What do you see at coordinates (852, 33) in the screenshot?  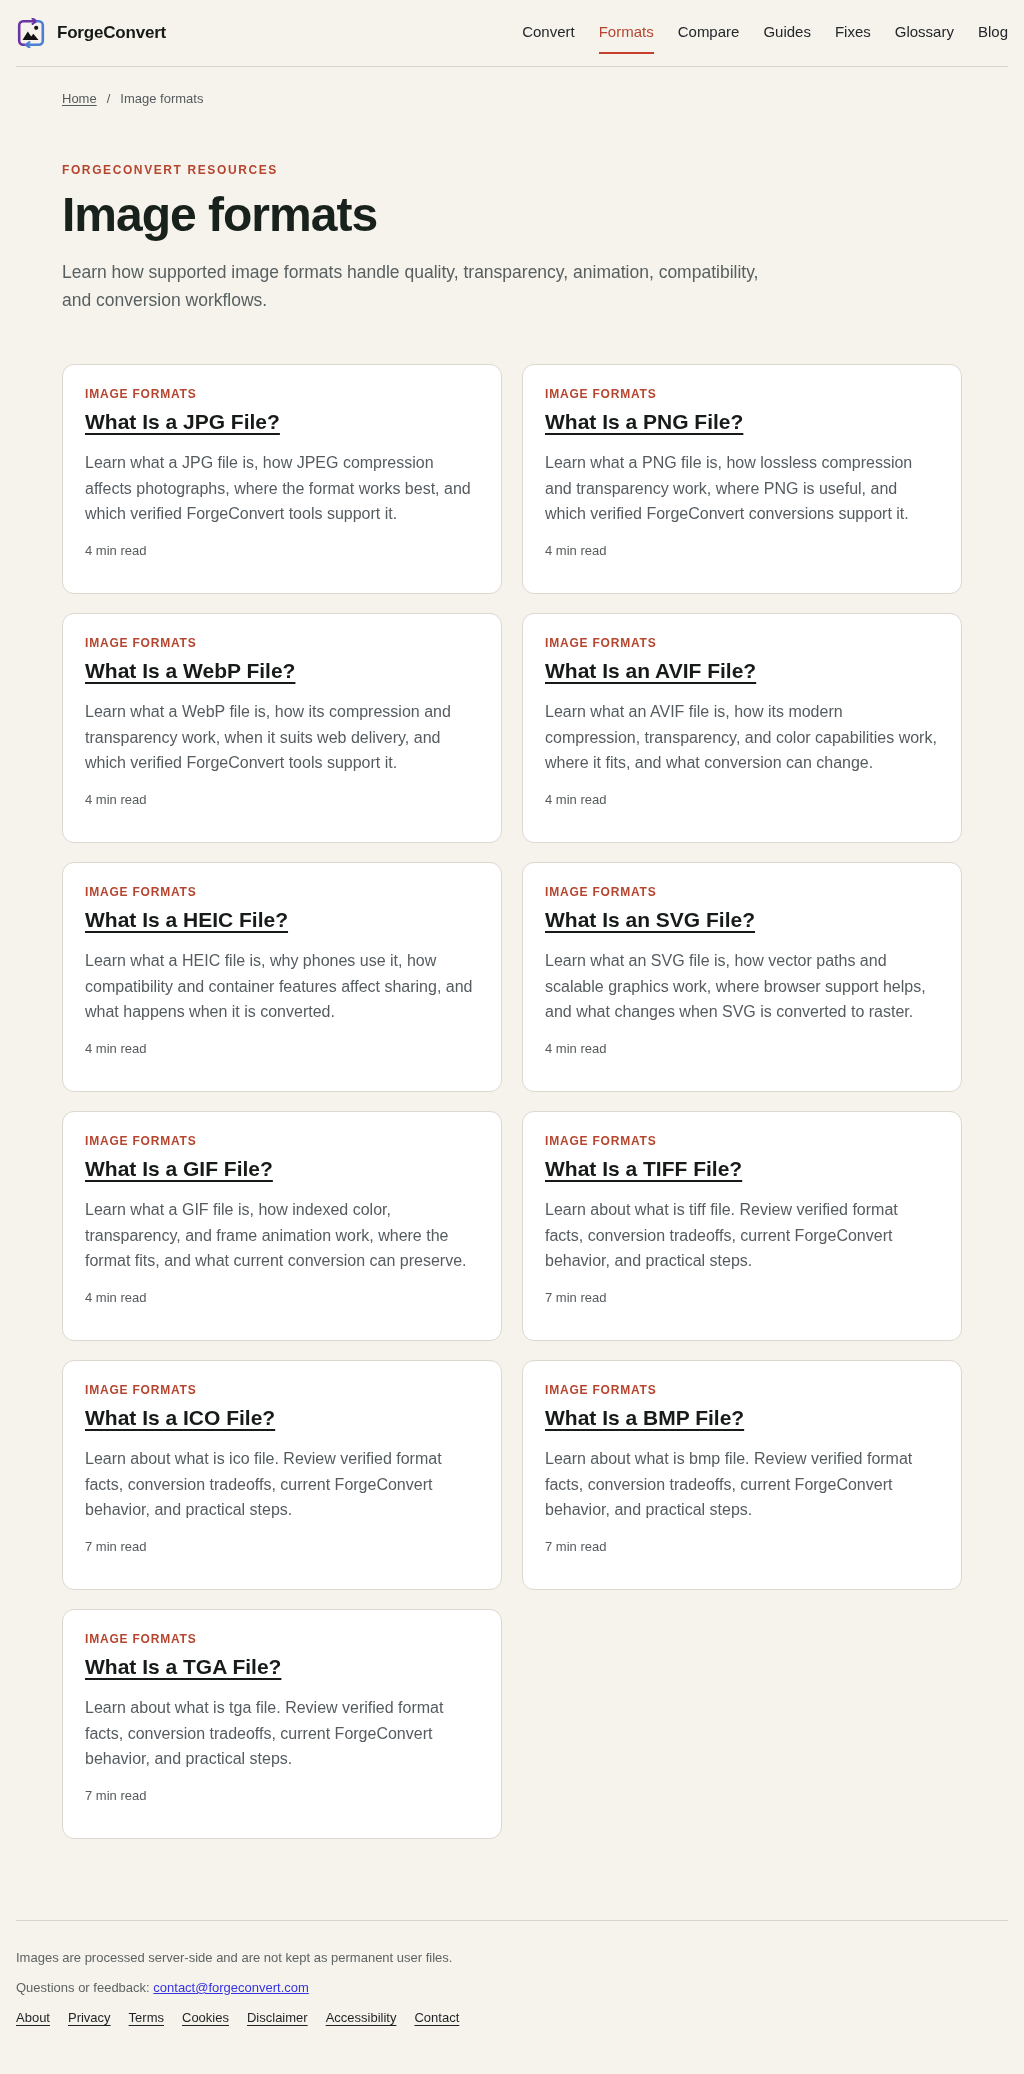 I see `nav-link: Fixes` at bounding box center [852, 33].